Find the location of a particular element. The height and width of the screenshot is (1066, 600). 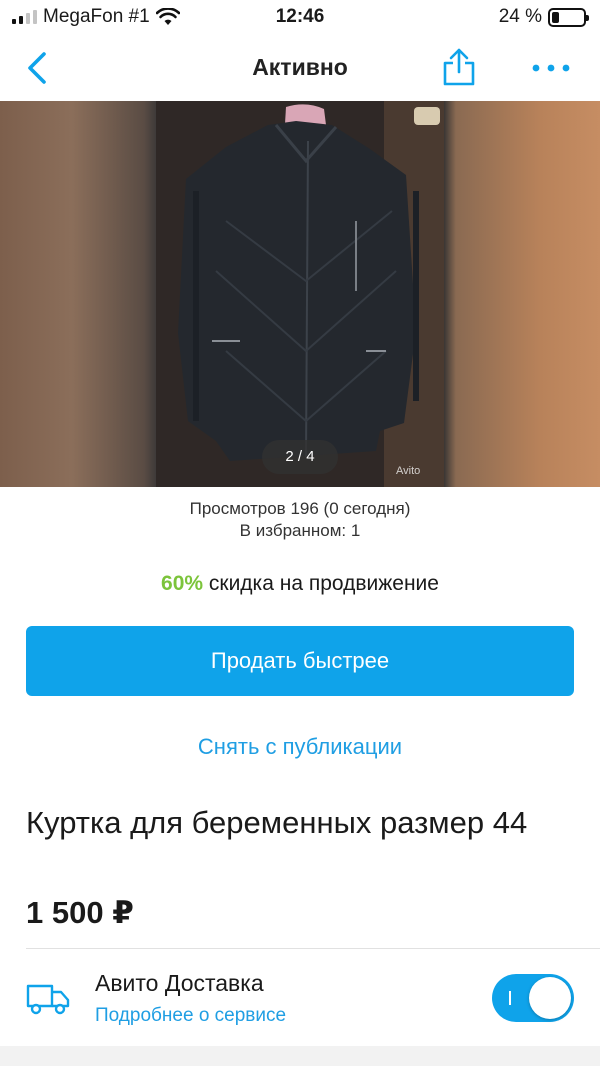

delivery-info-link: Подробнее о сервисе is located at coordinates (190, 1016).